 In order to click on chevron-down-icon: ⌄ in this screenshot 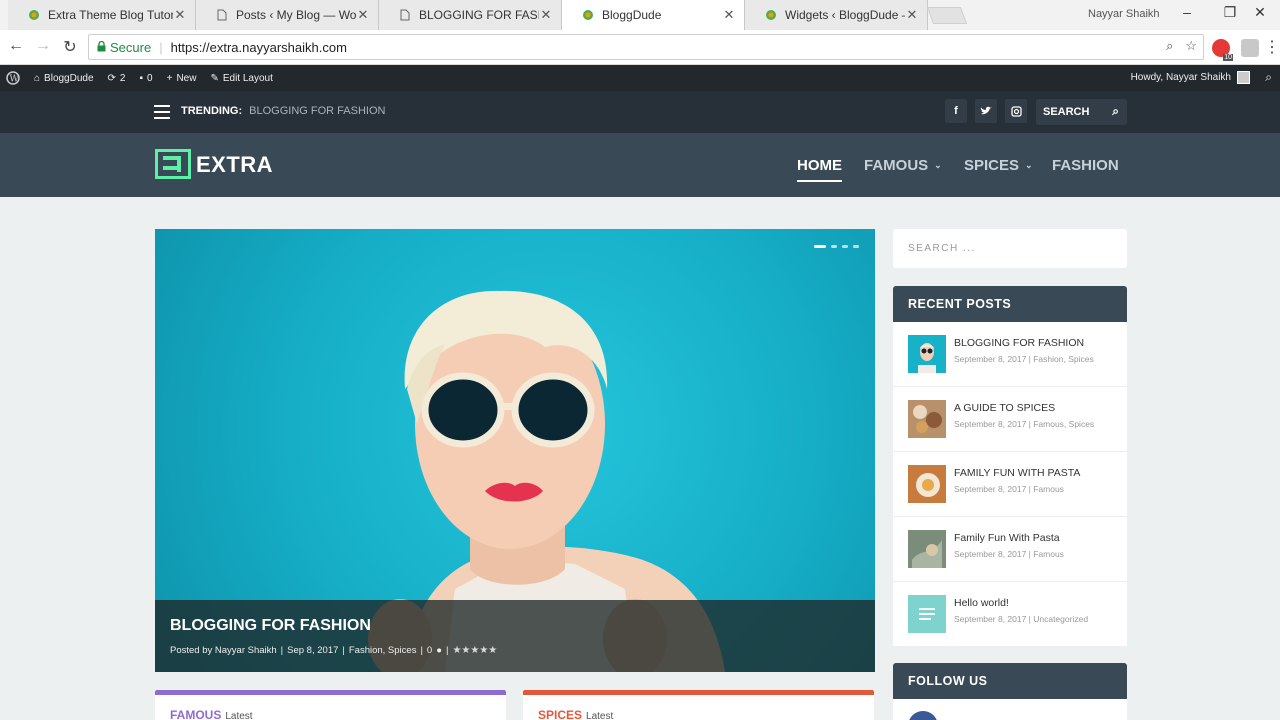, I will do `click(1029, 165)`.